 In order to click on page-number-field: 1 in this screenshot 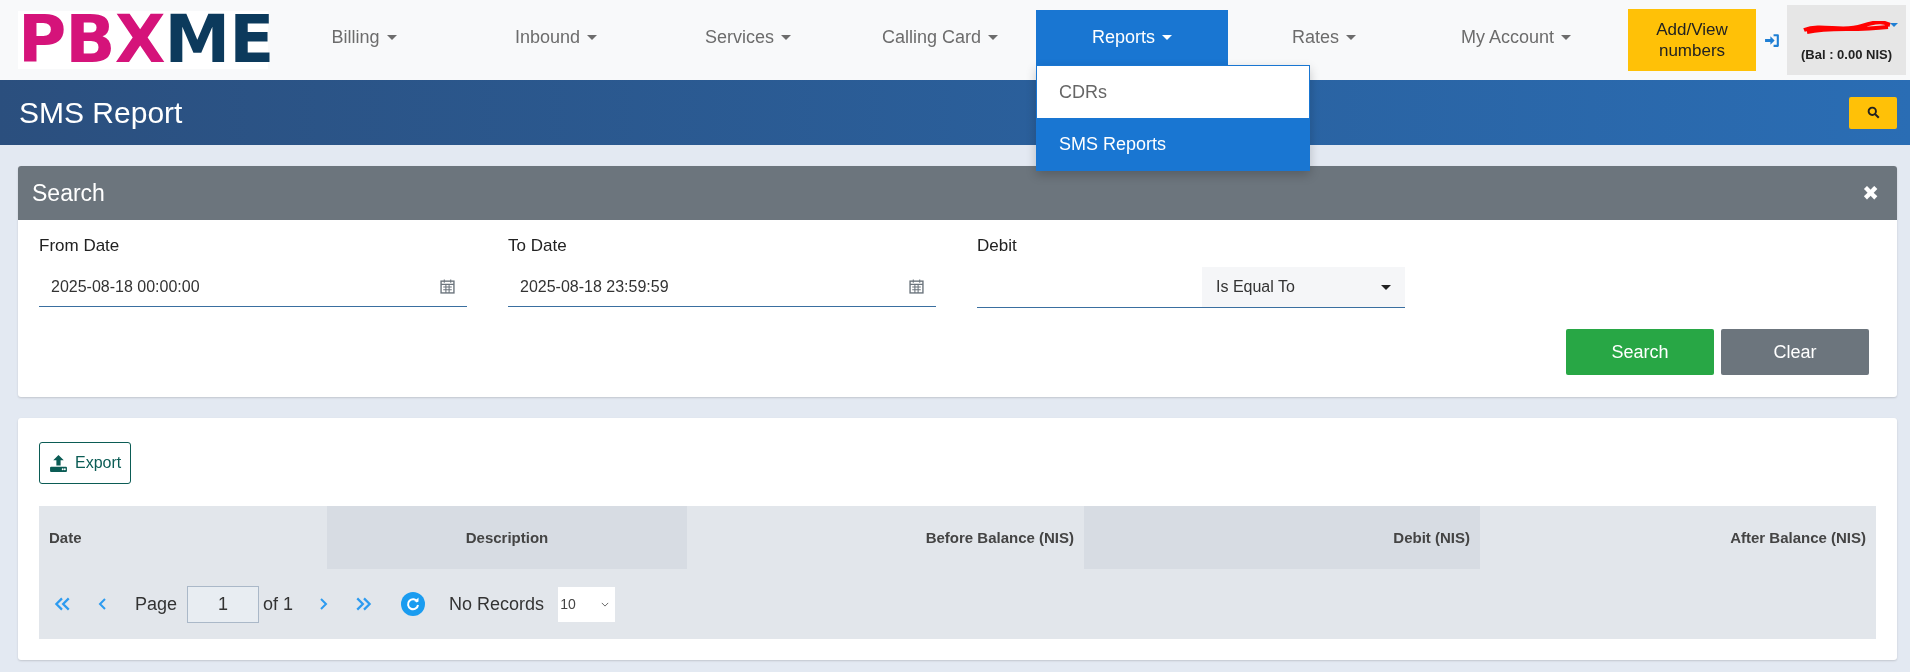, I will do `click(223, 604)`.